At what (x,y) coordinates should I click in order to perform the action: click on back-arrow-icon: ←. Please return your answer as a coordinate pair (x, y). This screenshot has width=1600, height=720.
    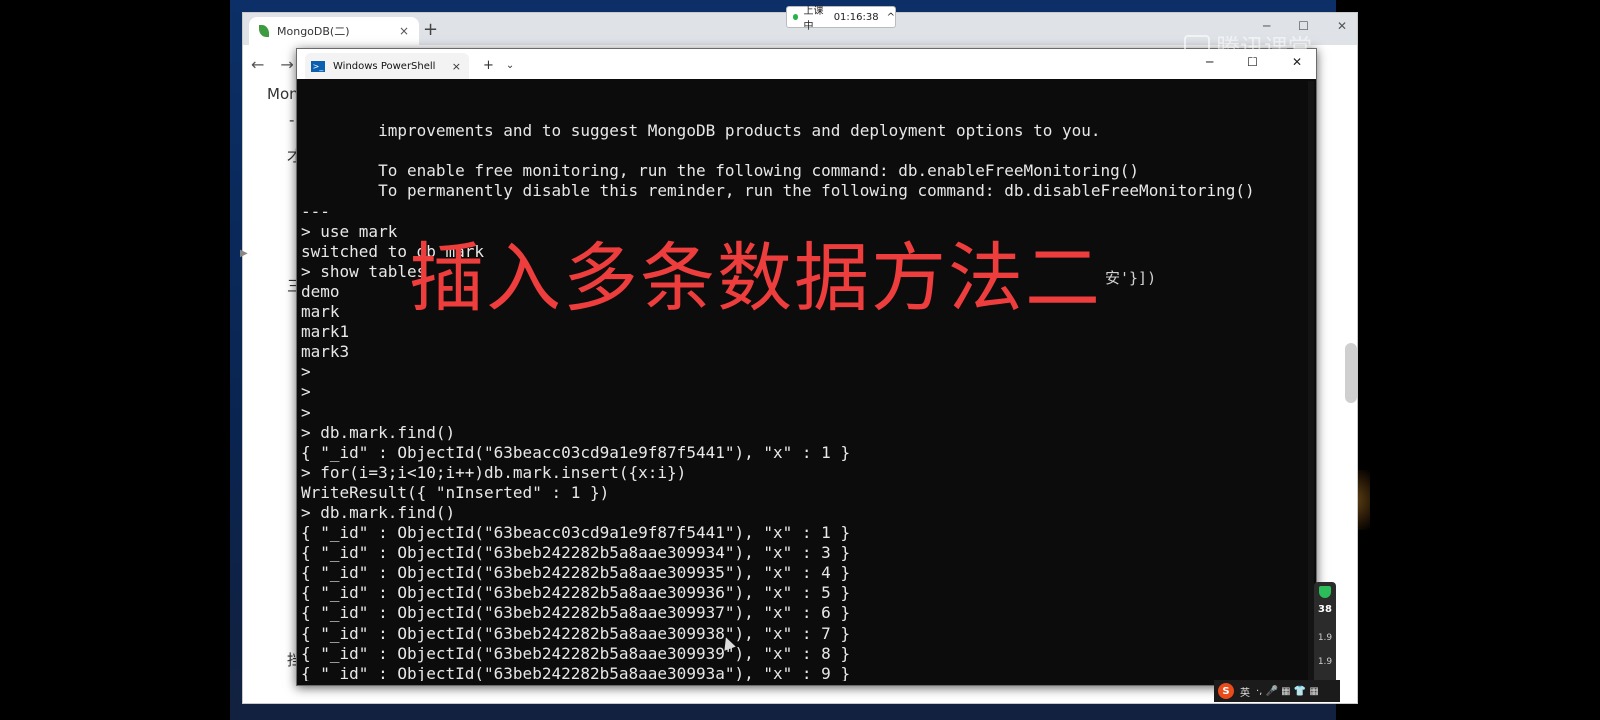
    Looking at the image, I should click on (257, 64).